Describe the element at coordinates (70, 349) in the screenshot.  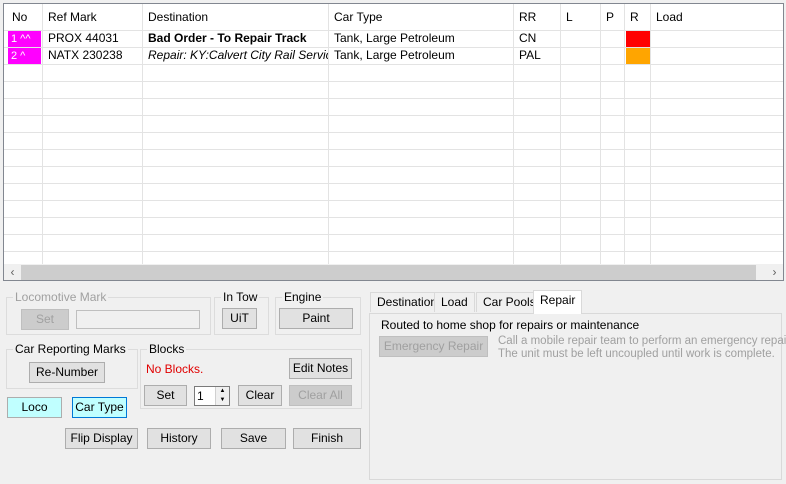
I see `car-reporting-marks-title: Car Reporting Marks` at that location.